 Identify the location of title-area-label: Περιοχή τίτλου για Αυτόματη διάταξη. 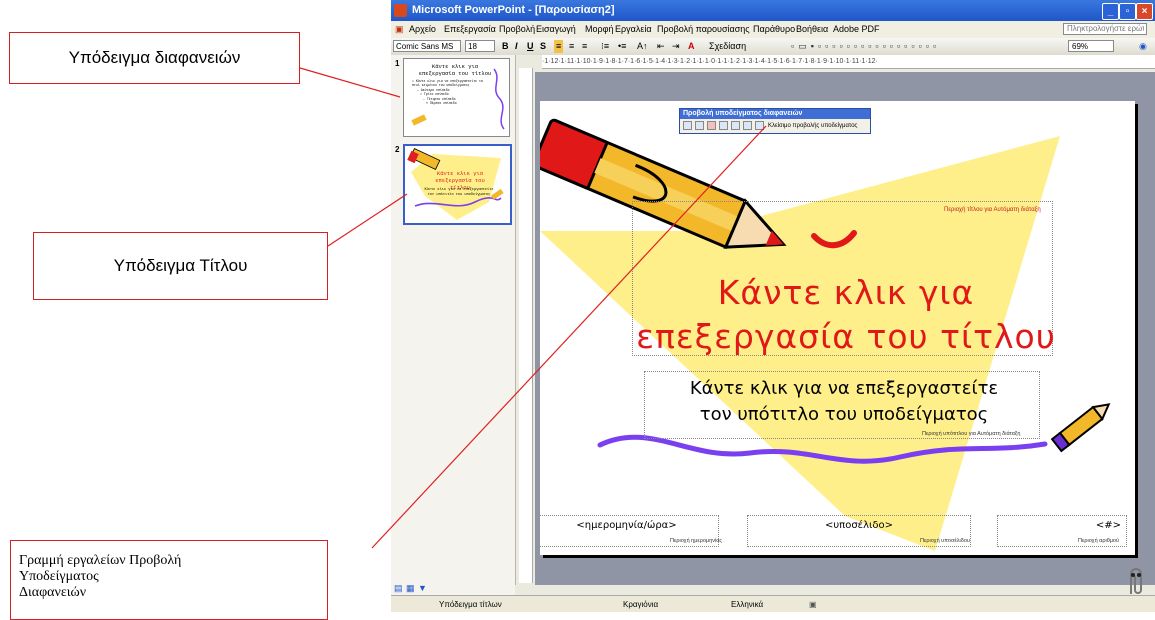
(992, 210).